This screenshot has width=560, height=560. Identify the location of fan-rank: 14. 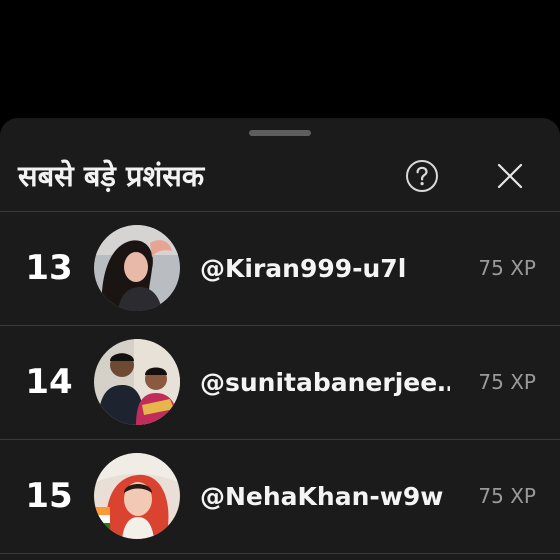
(49, 382).